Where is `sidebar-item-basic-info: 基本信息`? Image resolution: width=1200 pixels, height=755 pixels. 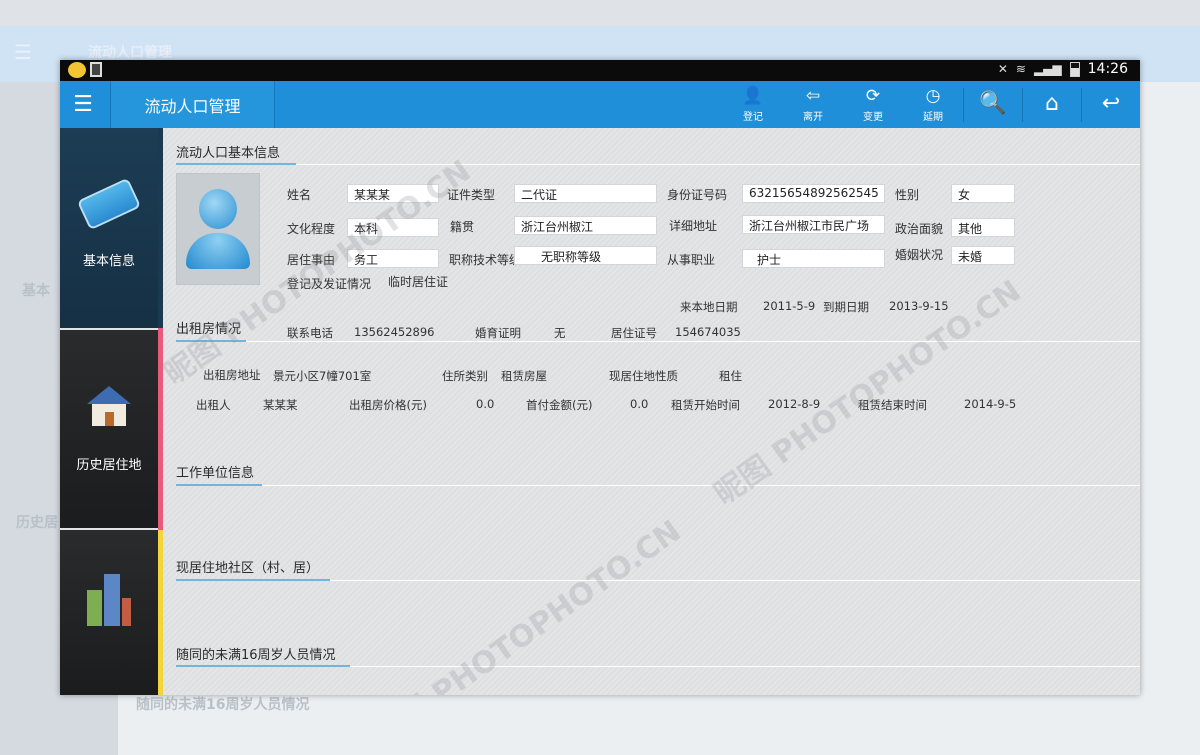
sidebar-item-basic-info: 基本信息 is located at coordinates (109, 228).